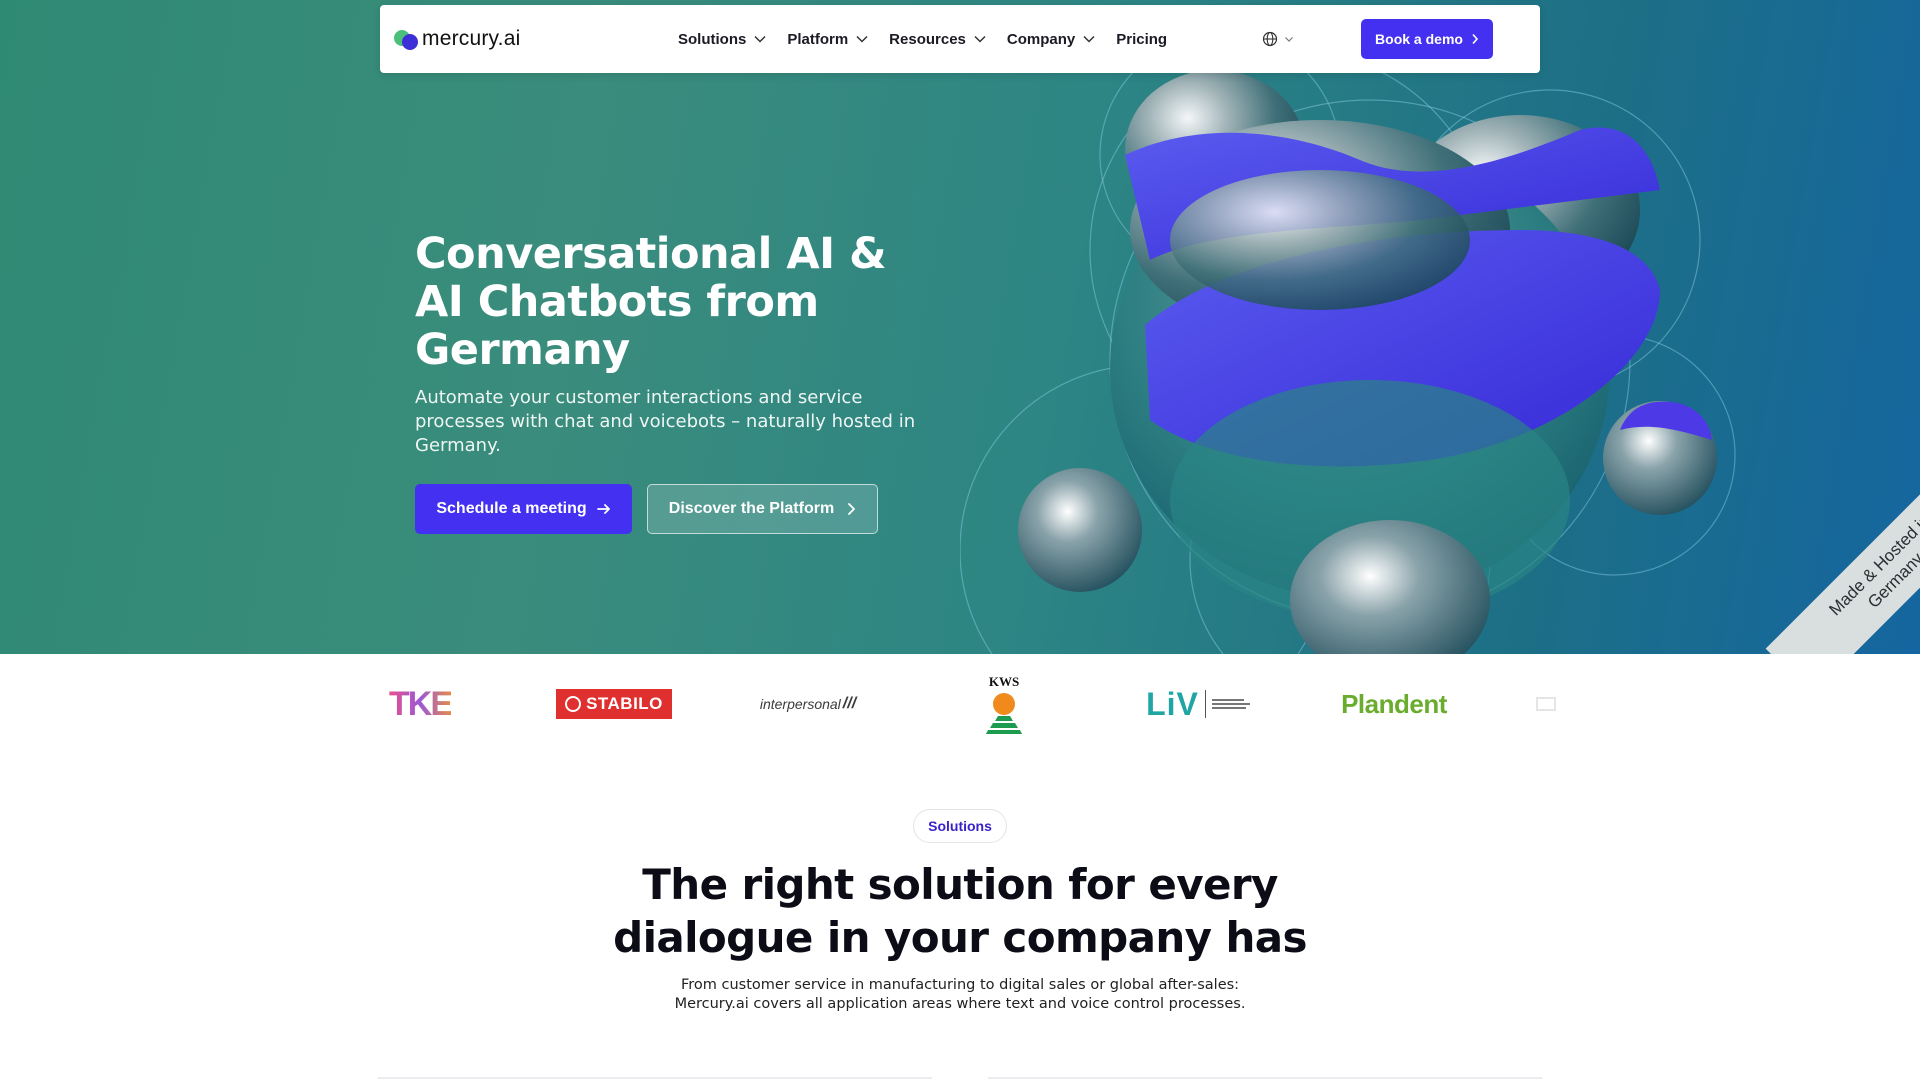  Describe the element at coordinates (712, 39) in the screenshot. I see `nav-item-label: Solutions` at that location.